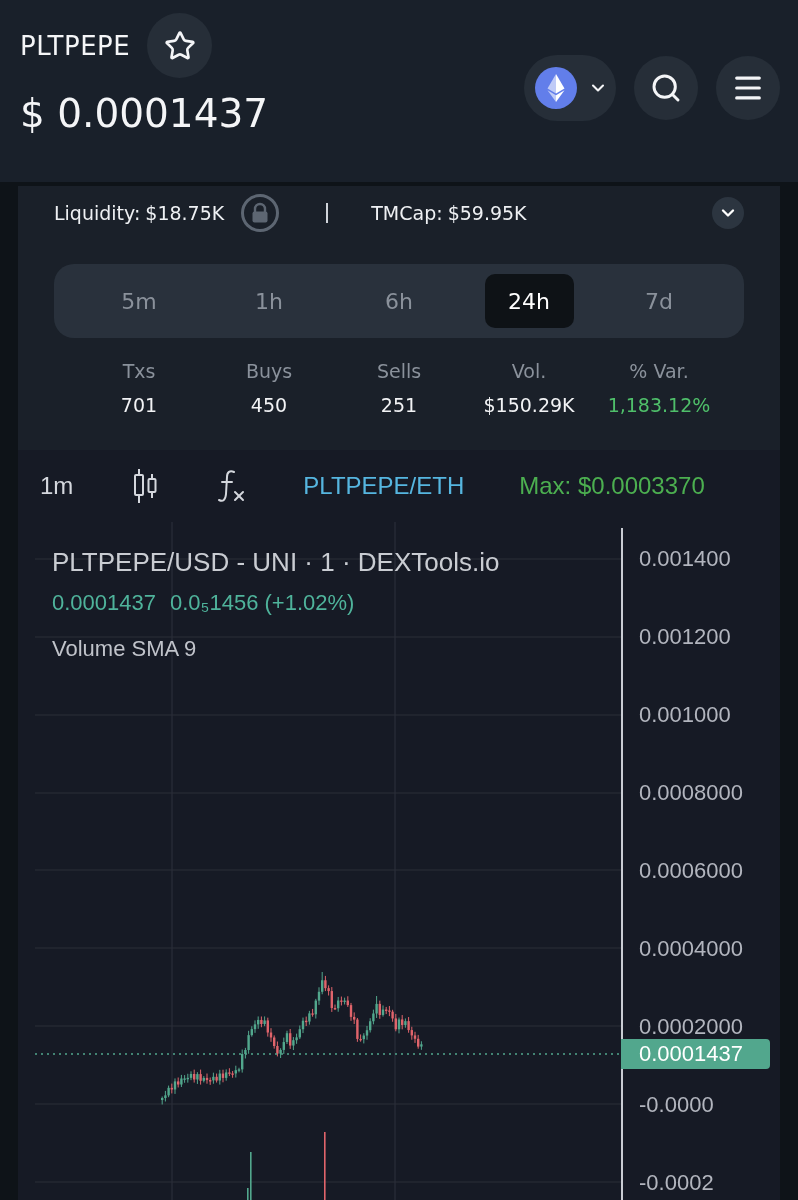  I want to click on axis-tick-label: -0.0000, so click(676, 1105).